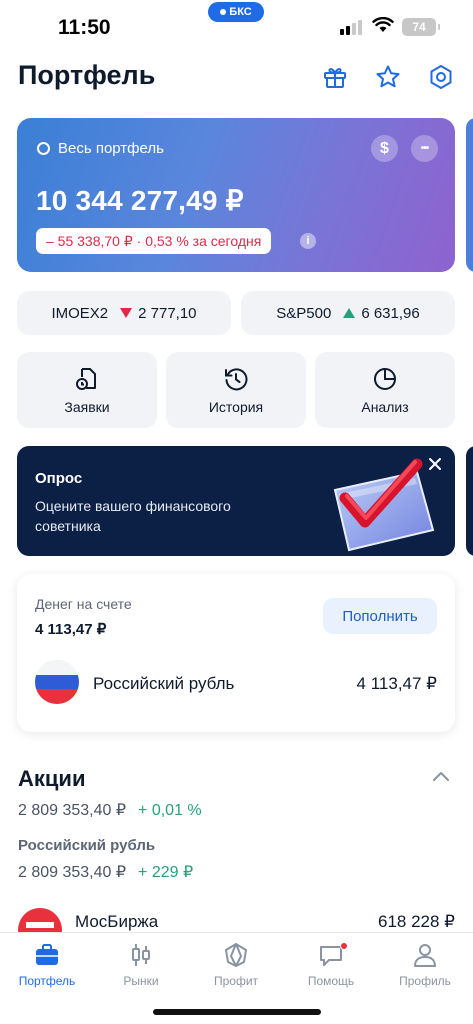 The height and width of the screenshot is (1024, 473). I want to click on arrow-down-icon, so click(126, 313).